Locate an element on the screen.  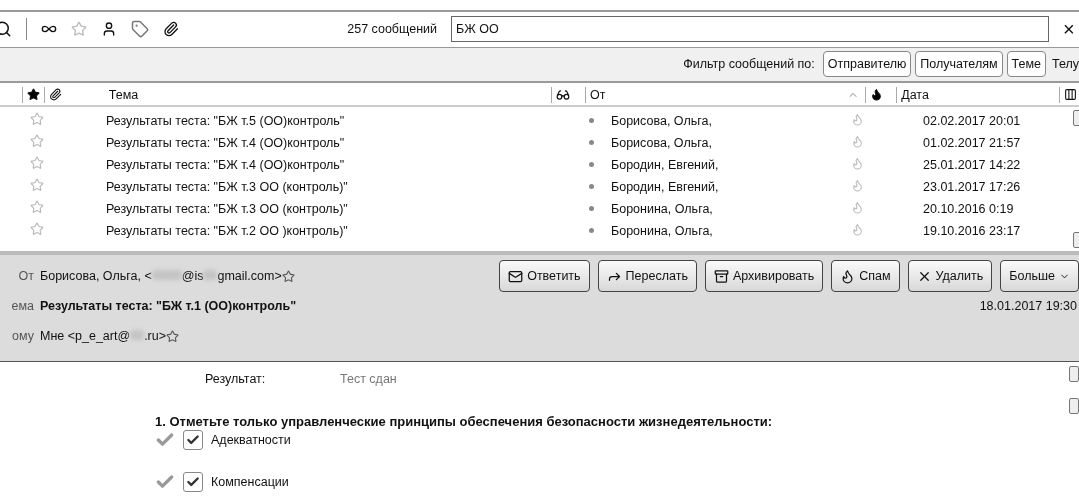
field-label: ема is located at coordinates (22, 306).